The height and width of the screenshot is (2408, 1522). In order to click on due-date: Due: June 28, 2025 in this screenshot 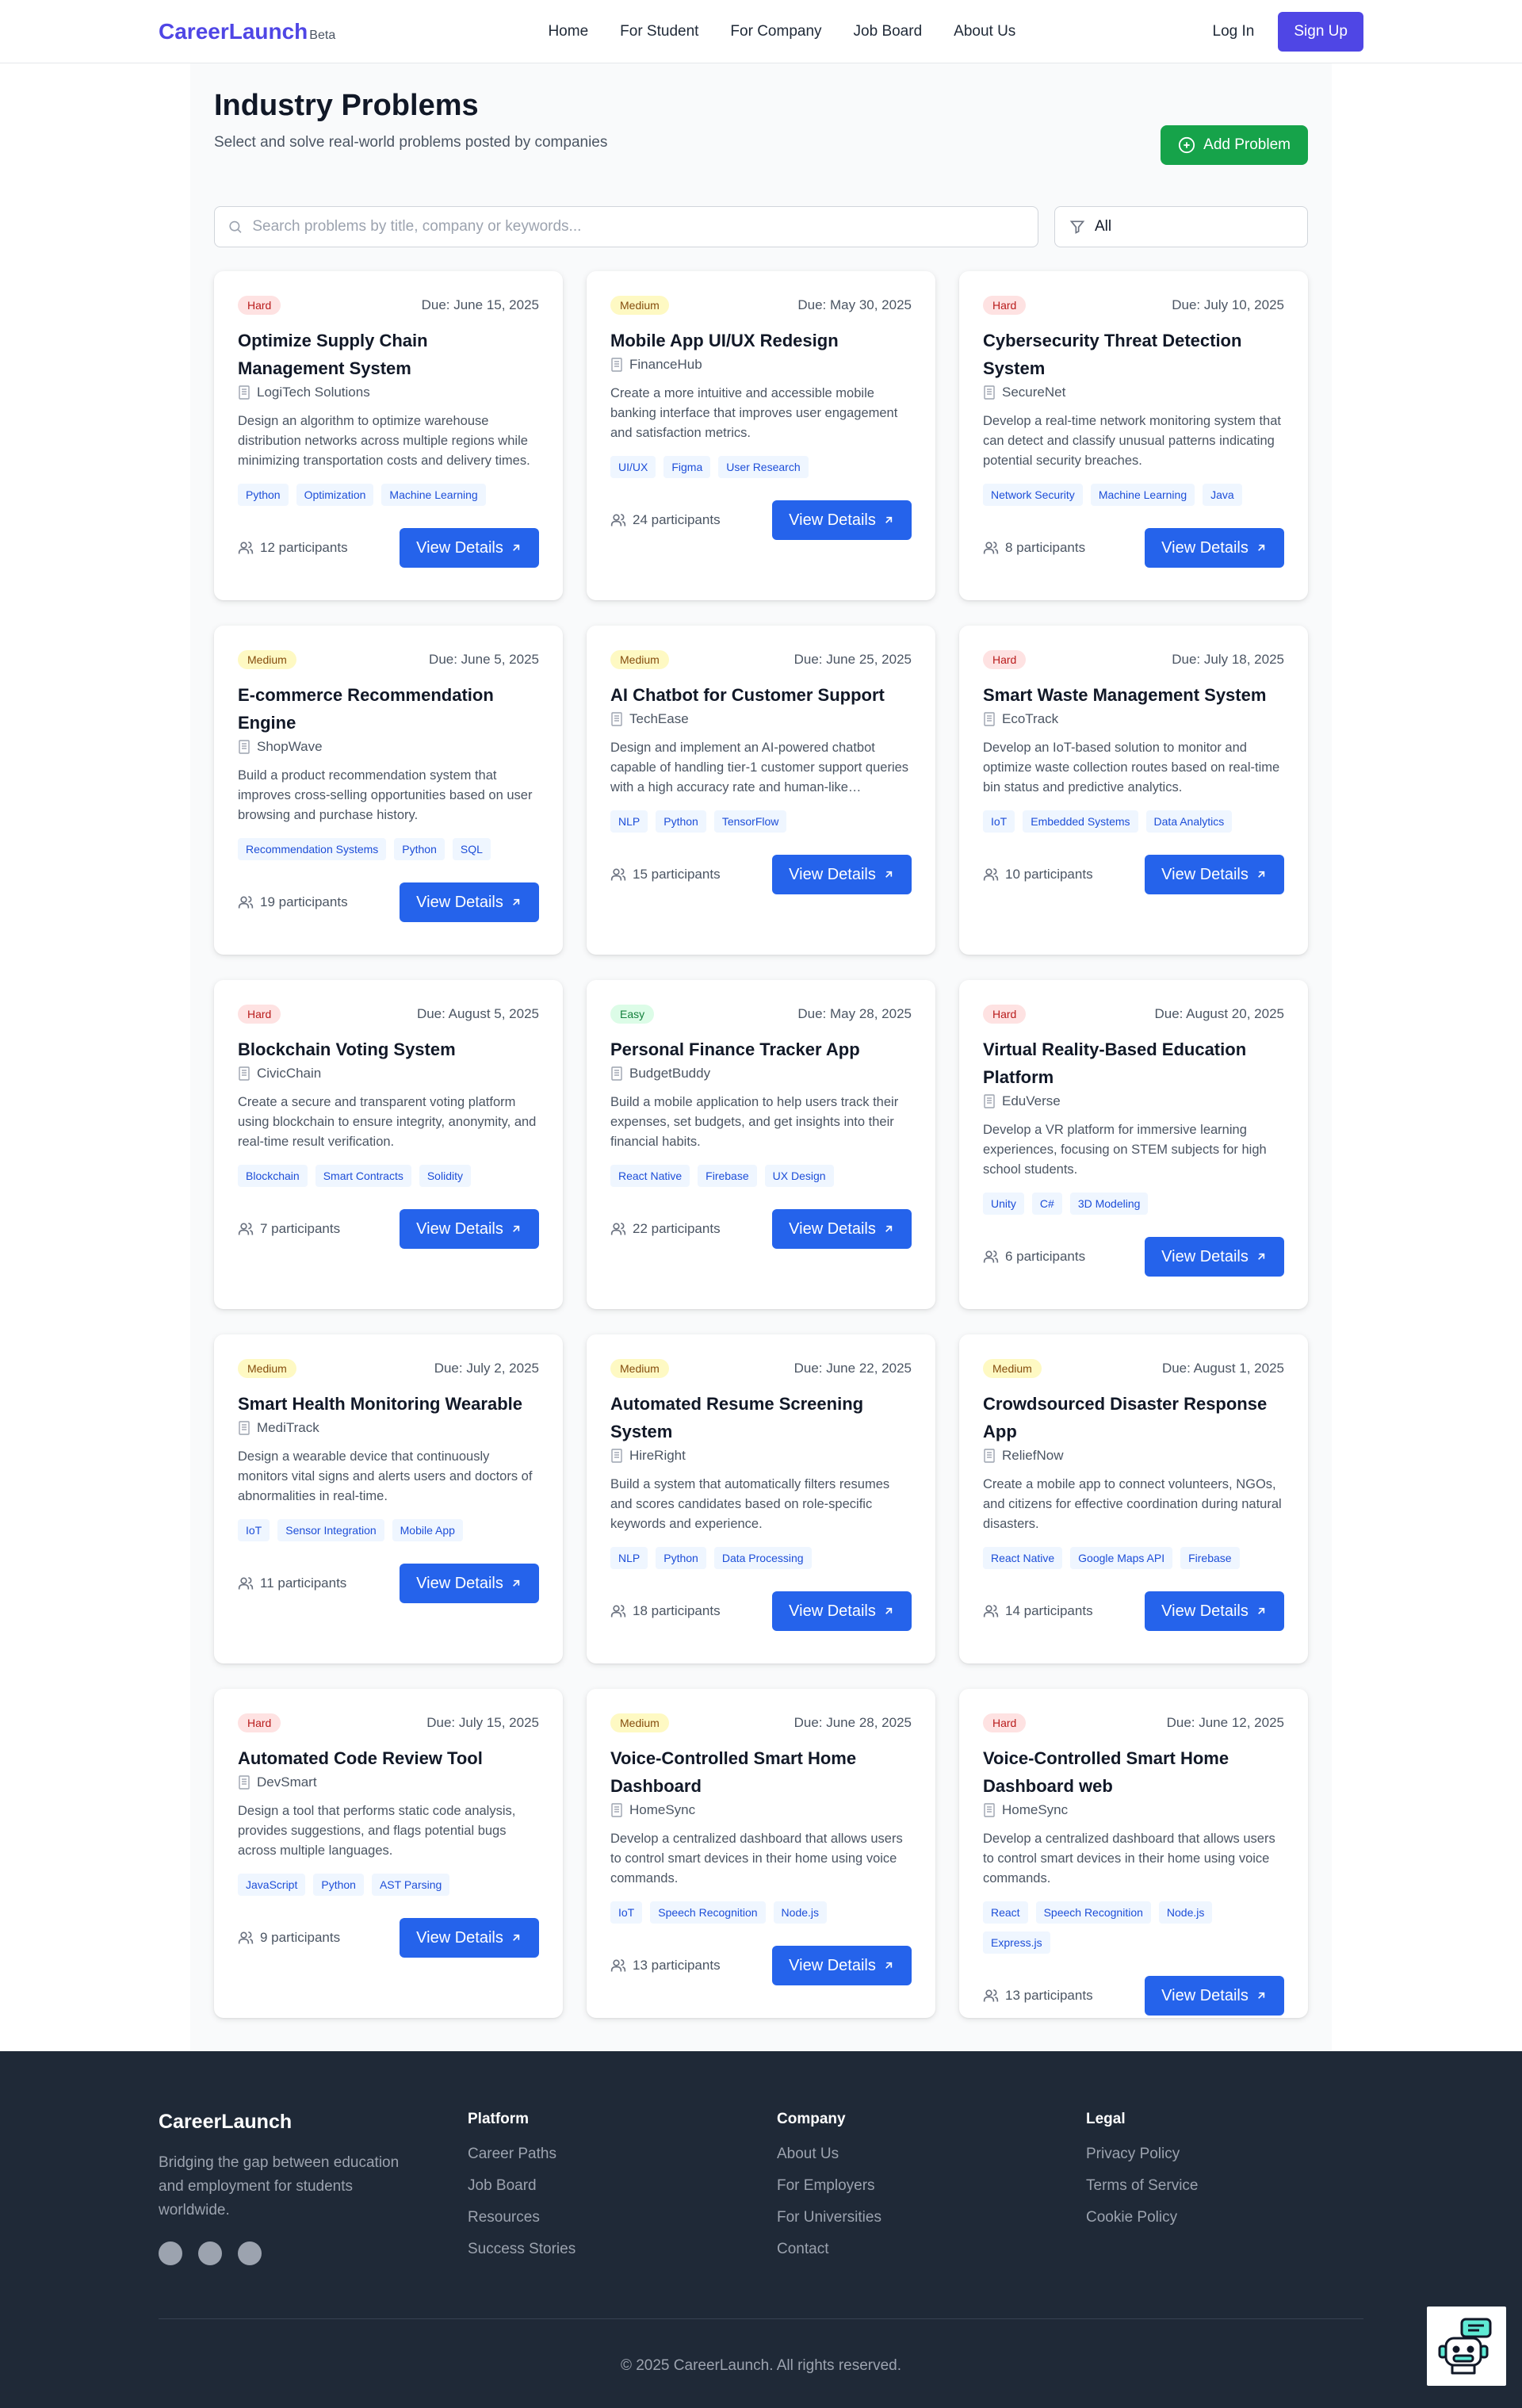, I will do `click(853, 1722)`.